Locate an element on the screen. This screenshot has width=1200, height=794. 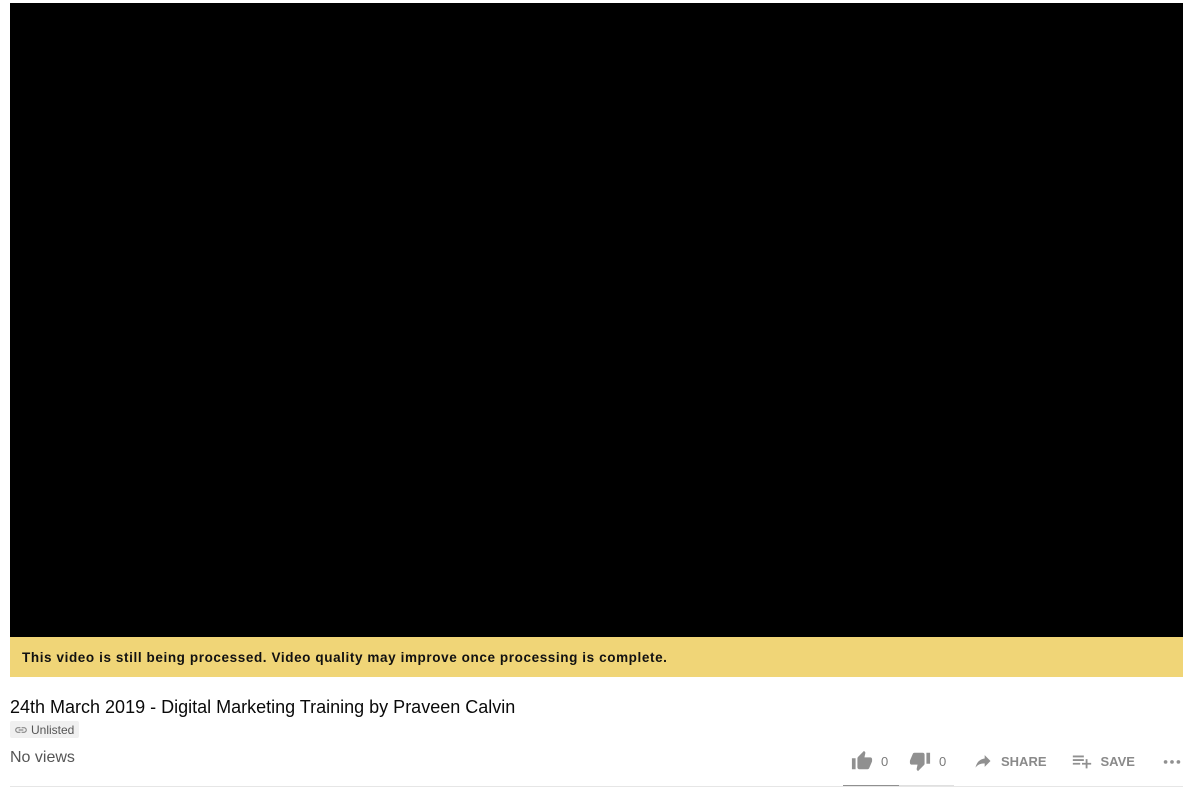
more-horiz-icon is located at coordinates (1172, 762).